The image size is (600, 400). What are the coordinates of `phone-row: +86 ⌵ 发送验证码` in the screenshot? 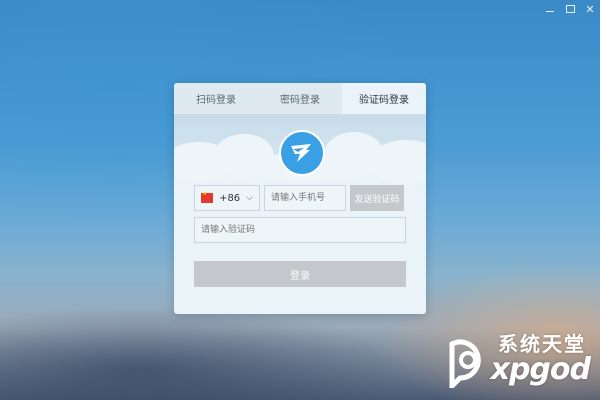 It's located at (299, 198).